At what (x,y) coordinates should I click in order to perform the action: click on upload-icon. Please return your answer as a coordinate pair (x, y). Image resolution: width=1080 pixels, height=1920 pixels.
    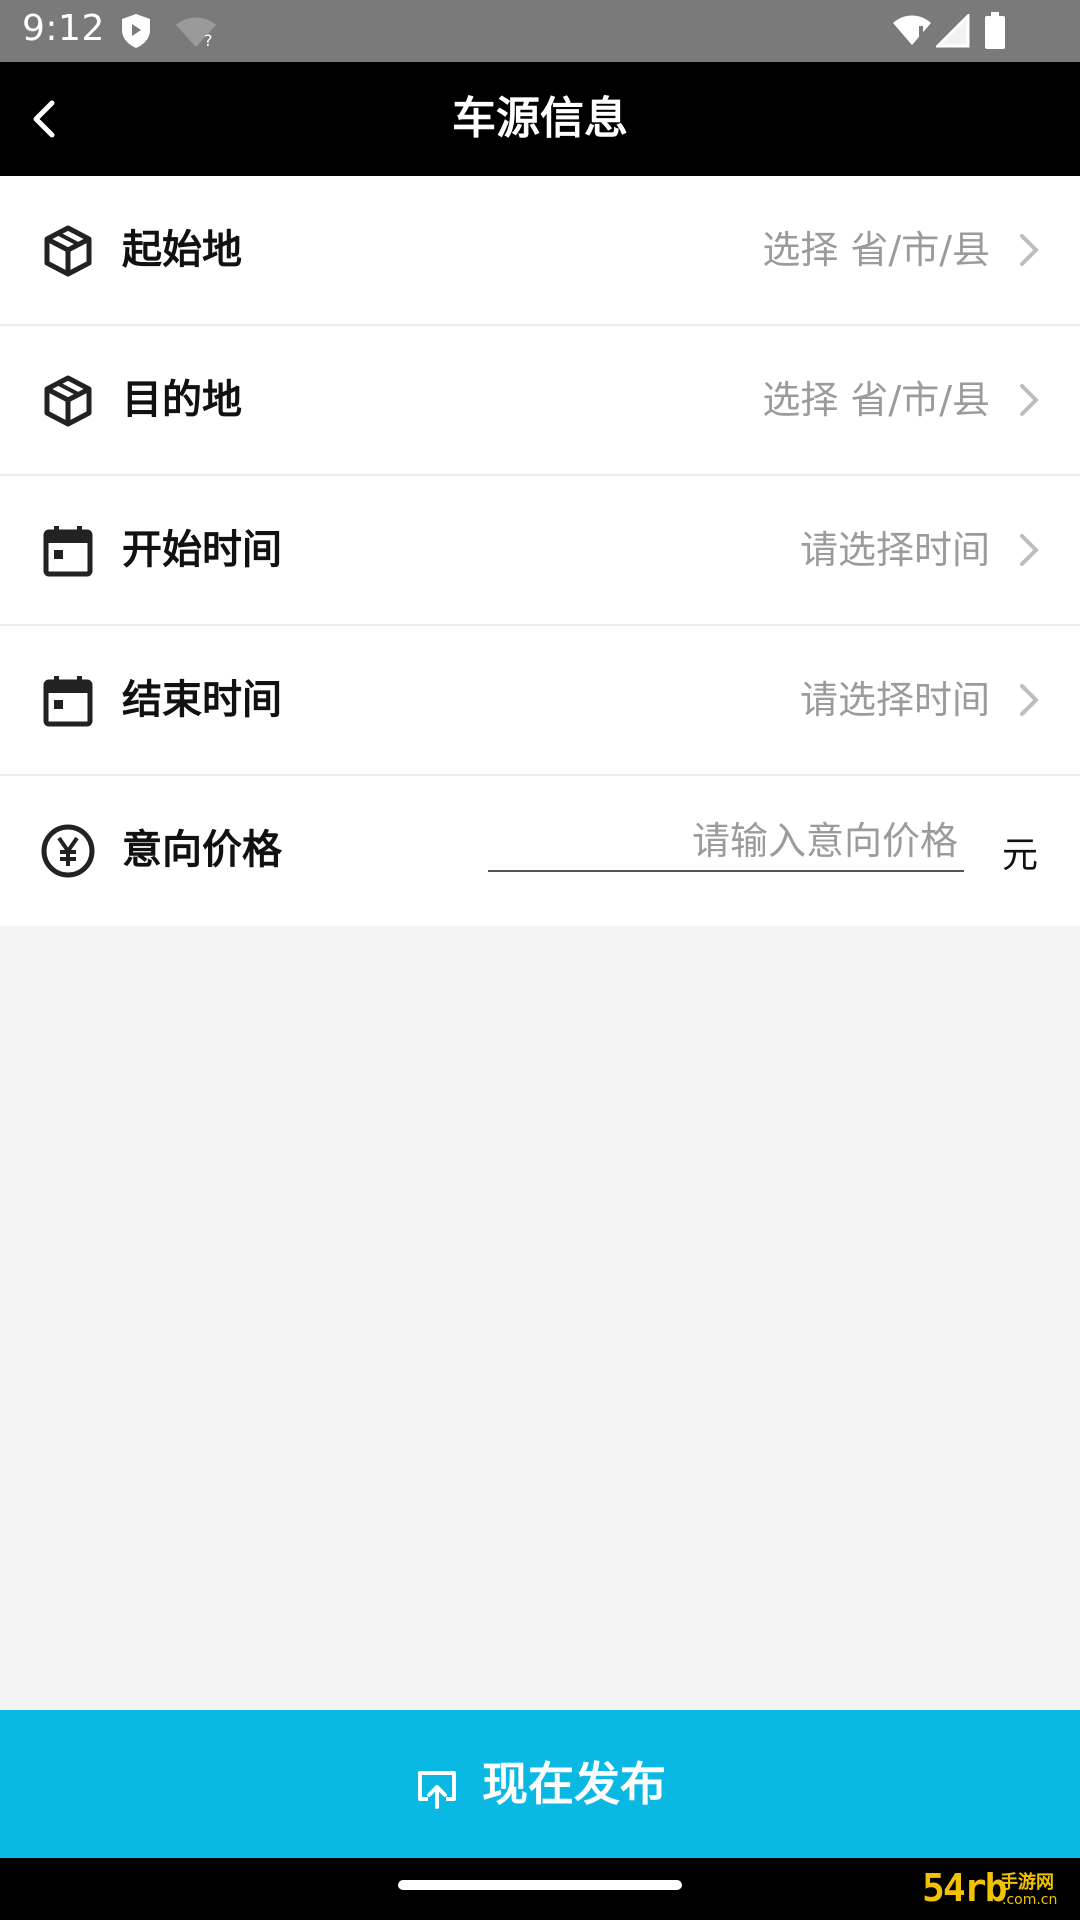
    Looking at the image, I should click on (437, 1789).